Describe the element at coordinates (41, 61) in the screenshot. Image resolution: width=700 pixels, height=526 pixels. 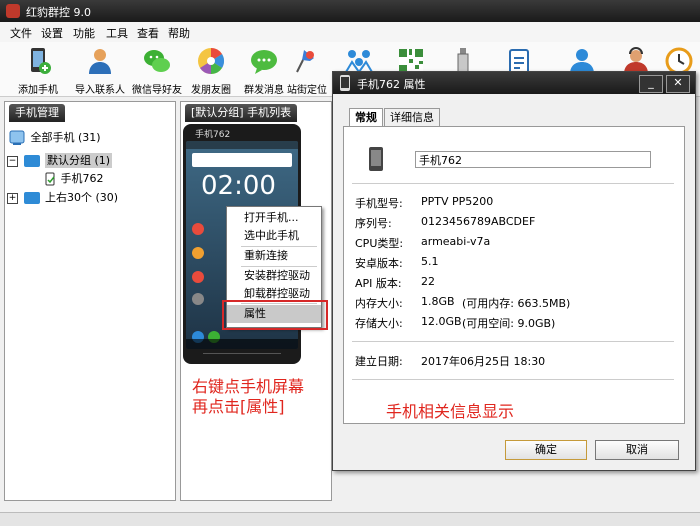
I see `add-phone-icon` at that location.